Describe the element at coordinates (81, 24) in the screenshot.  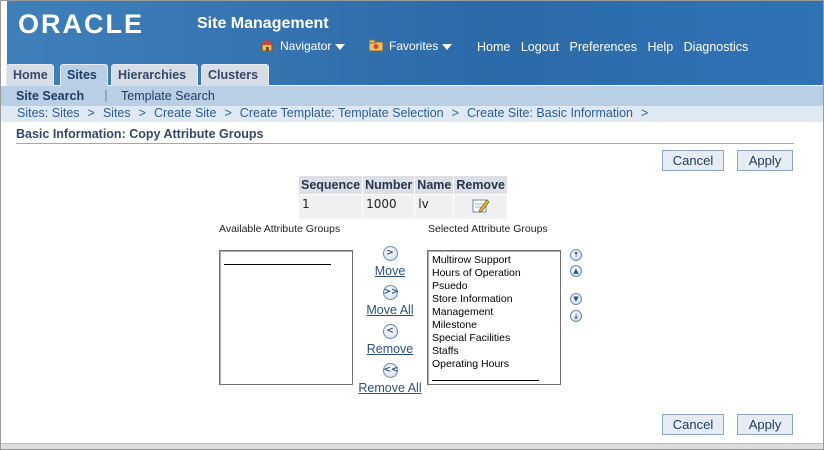
I see `oracle-logo: ORACLE` at that location.